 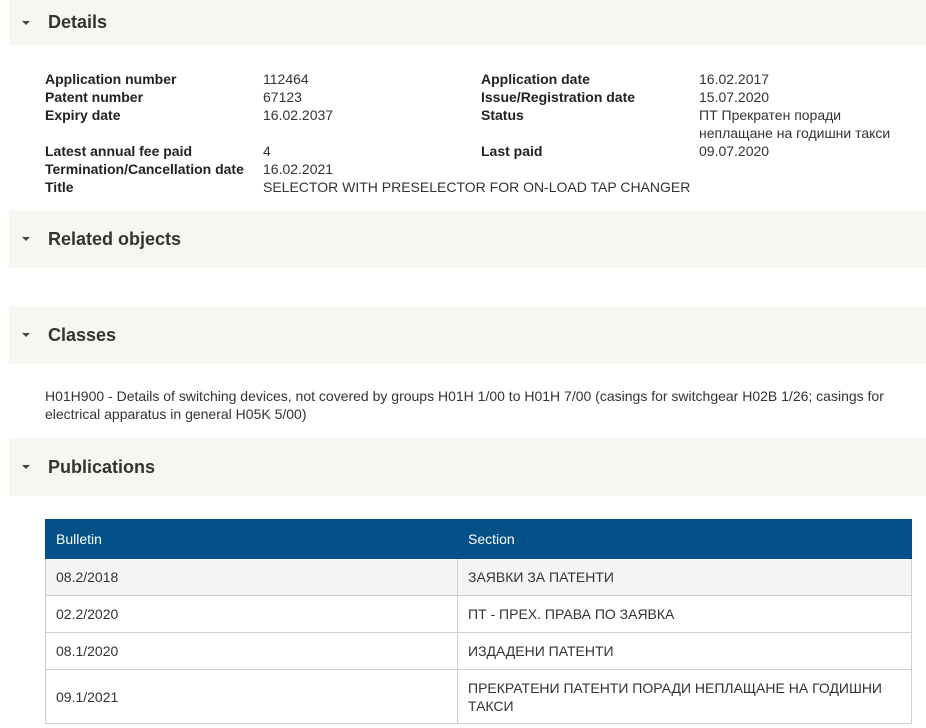 I want to click on bulletin-cell: 02.2/2020, so click(x=251, y=614).